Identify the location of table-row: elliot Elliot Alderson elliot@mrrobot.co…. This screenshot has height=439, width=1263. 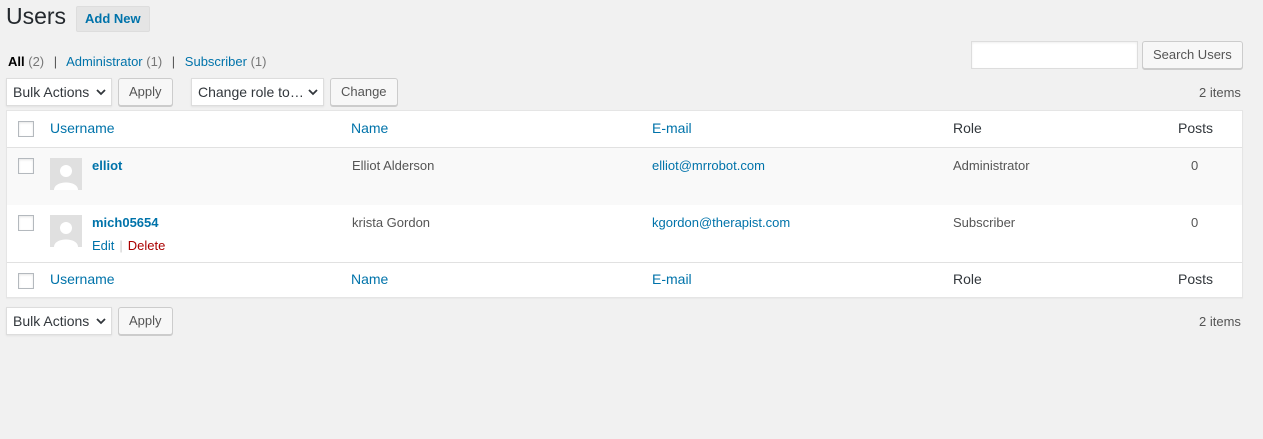
(624, 176).